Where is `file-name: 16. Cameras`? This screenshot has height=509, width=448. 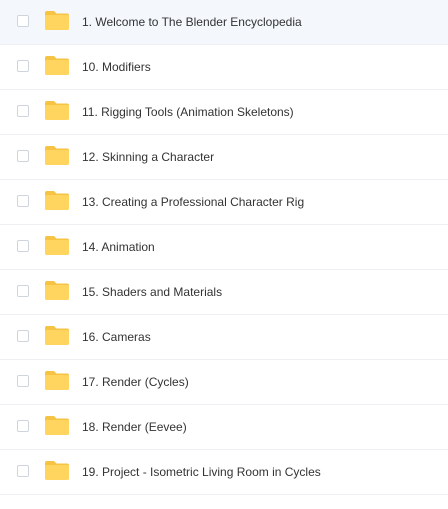 file-name: 16. Cameras is located at coordinates (116, 337).